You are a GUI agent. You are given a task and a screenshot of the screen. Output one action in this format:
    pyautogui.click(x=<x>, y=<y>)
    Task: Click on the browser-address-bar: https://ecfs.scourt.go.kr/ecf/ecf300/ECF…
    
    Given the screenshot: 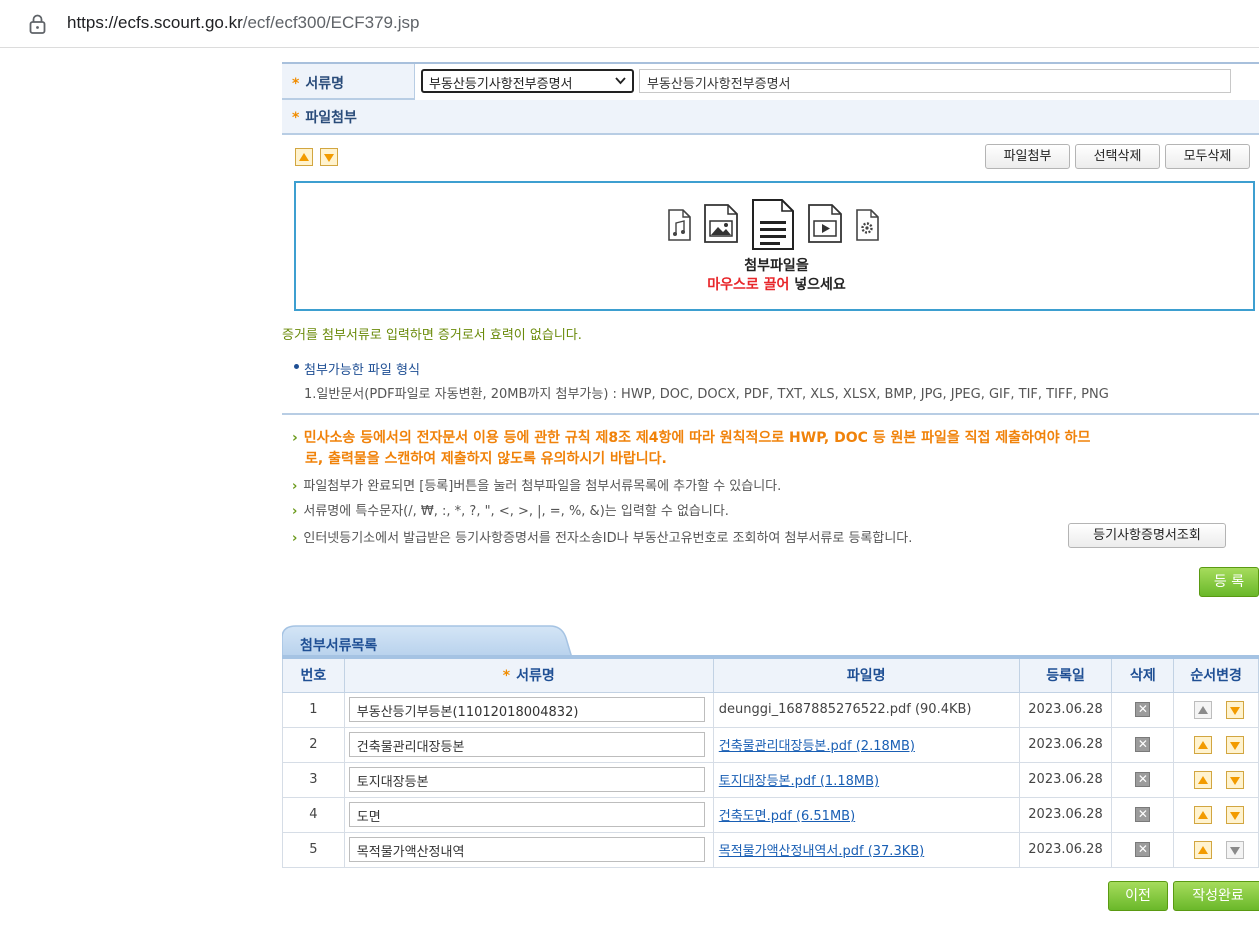 What is the action you would take?
    pyautogui.click(x=629, y=24)
    